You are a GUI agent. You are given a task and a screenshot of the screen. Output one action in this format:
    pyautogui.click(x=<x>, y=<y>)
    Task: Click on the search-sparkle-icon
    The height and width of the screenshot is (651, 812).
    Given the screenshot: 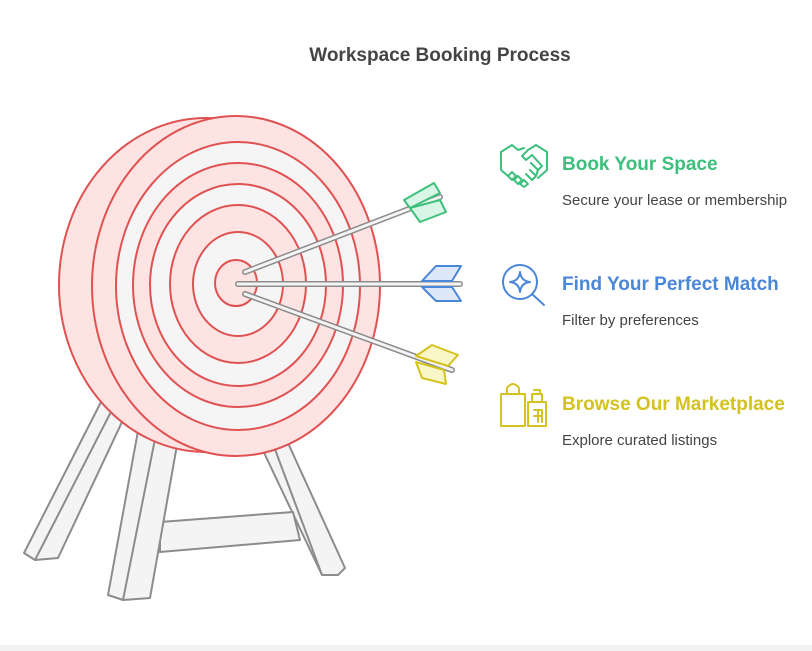 What is the action you would take?
    pyautogui.click(x=523, y=285)
    